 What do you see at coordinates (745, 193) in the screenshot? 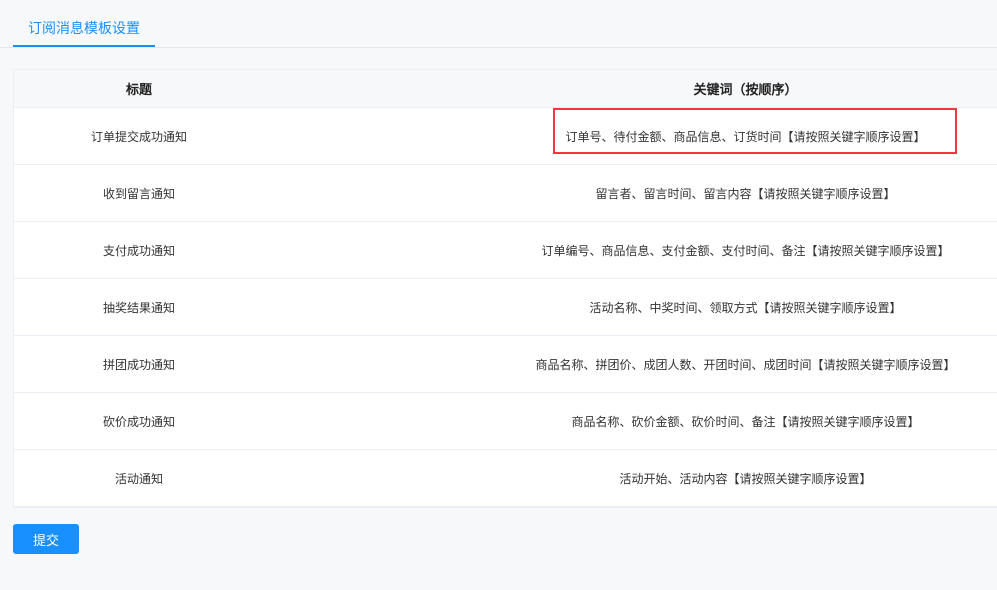
I see `row-keywords: 留言者、留言时间、留言内容【请按照关键字顺序设置】` at bounding box center [745, 193].